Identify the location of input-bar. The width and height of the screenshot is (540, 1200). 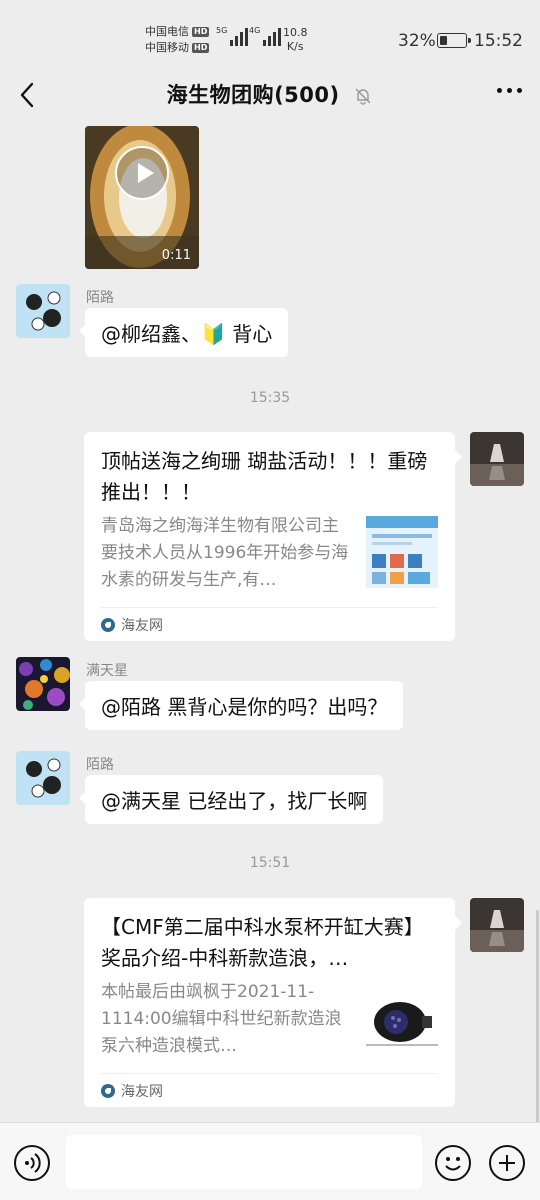
(270, 1161).